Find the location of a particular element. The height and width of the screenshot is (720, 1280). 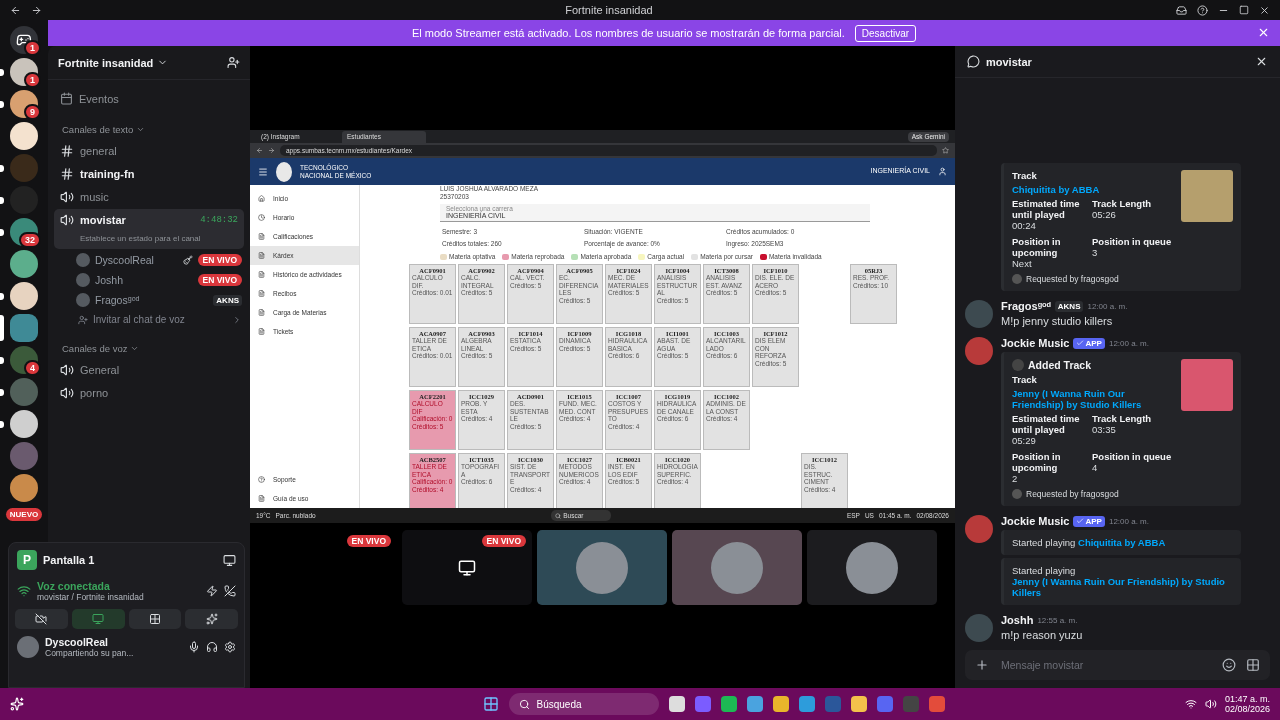

star-icon is located at coordinates (945, 150).